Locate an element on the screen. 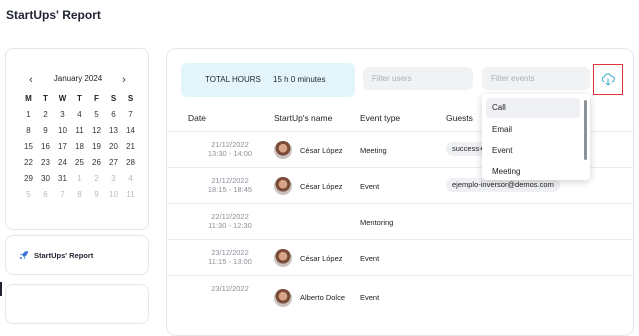 The height and width of the screenshot is (336, 639). calendar-day: 2 is located at coordinates (45, 115).